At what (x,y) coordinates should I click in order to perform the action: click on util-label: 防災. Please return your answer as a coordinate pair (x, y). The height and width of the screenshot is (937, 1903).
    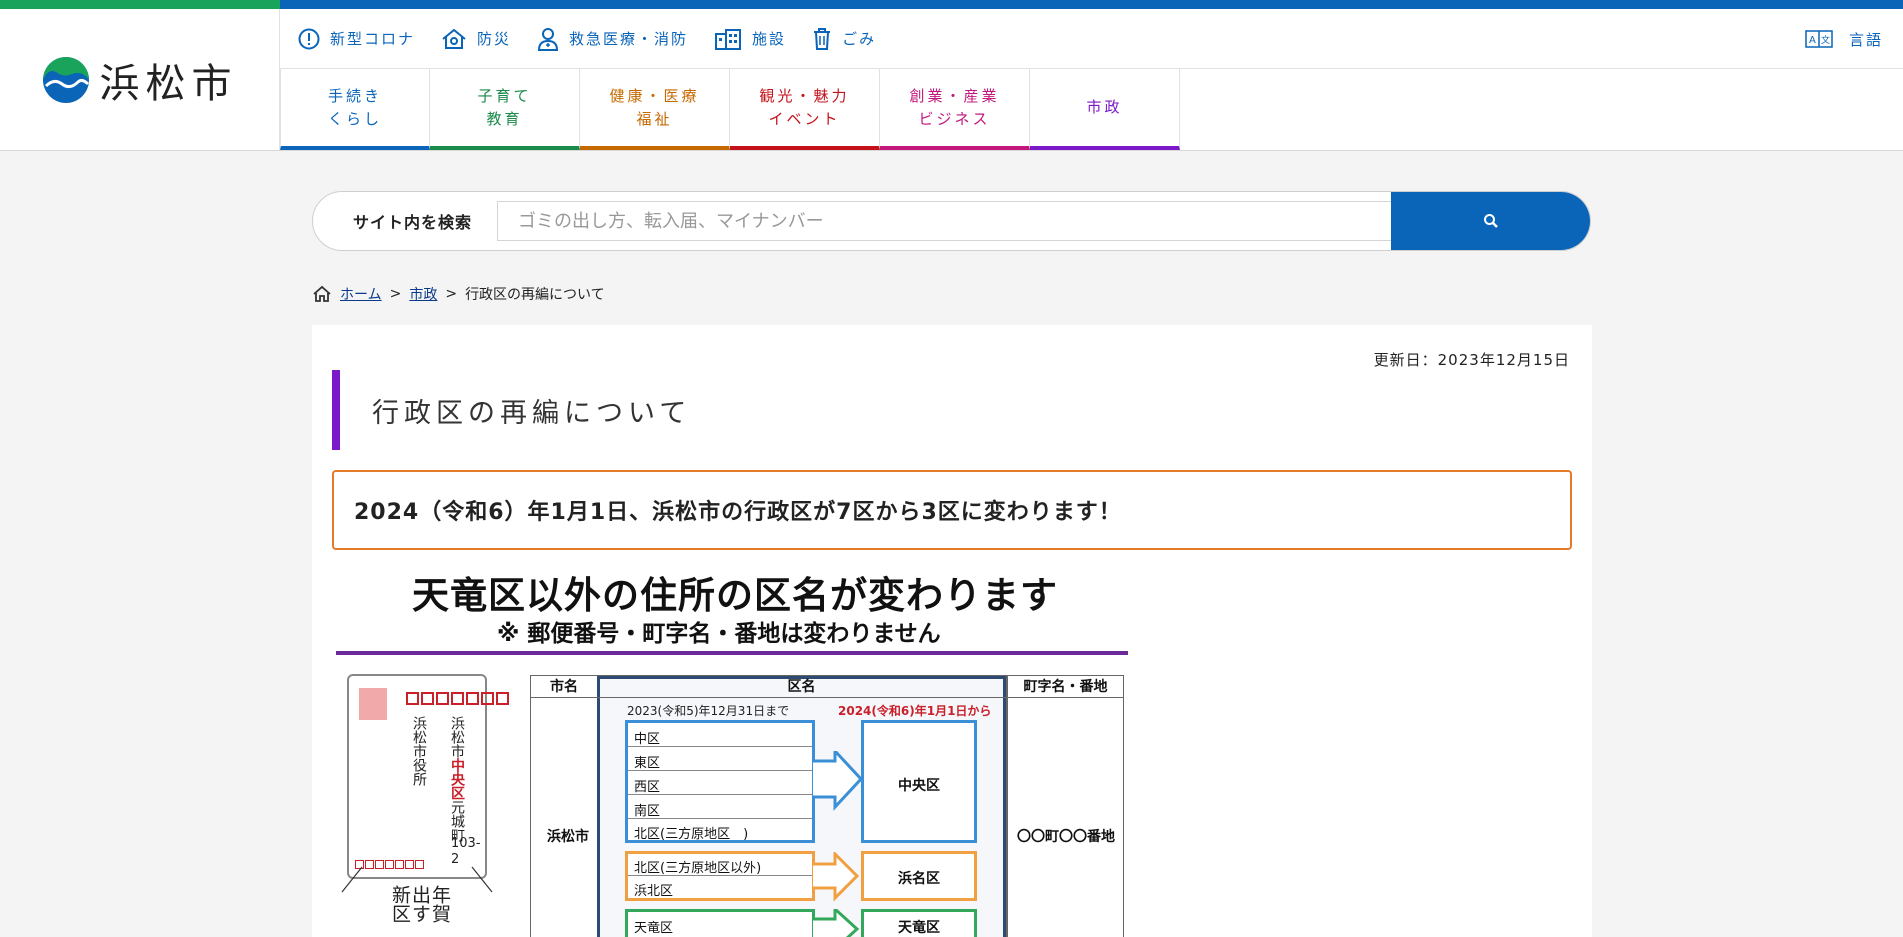
    Looking at the image, I should click on (494, 39).